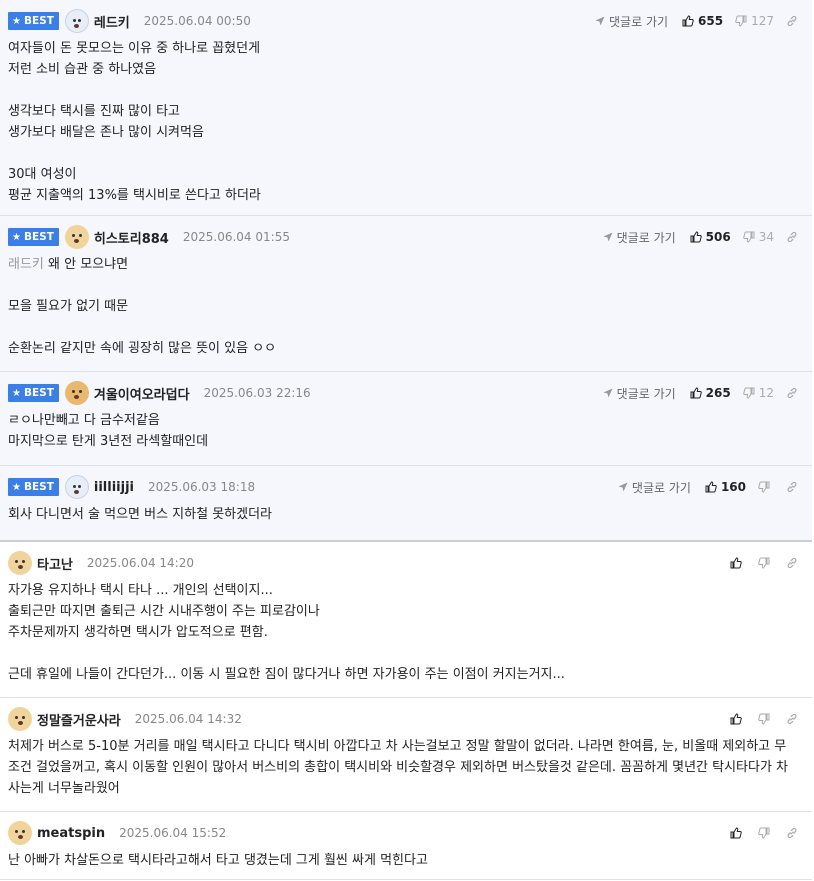 This screenshot has width=814, height=881. Describe the element at coordinates (718, 393) in the screenshot. I see `like-count: 265` at that location.